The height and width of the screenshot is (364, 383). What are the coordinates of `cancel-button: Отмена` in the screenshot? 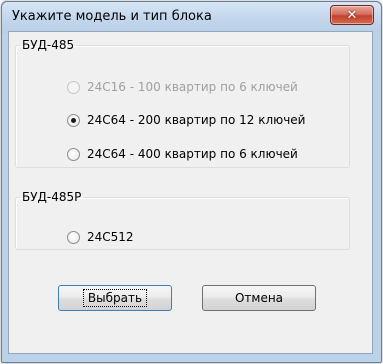 It's located at (259, 298).